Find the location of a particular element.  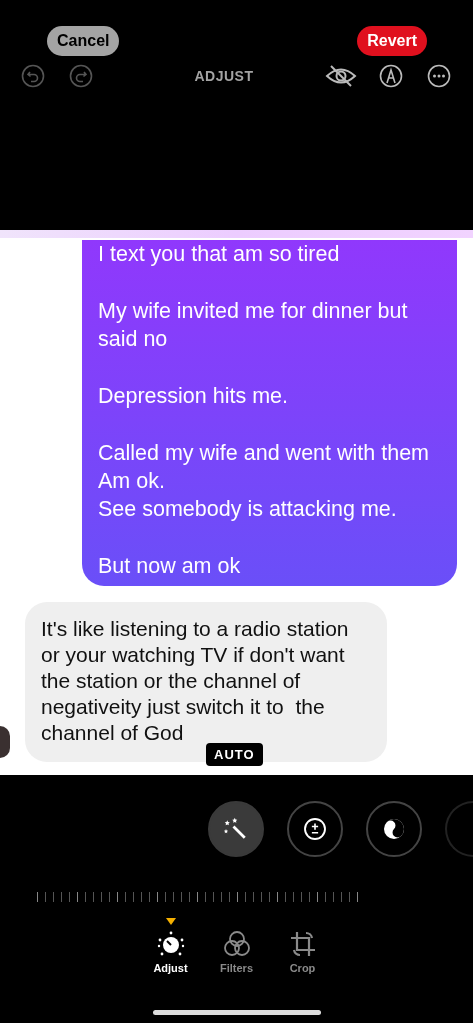

redo-icon is located at coordinates (81, 76).